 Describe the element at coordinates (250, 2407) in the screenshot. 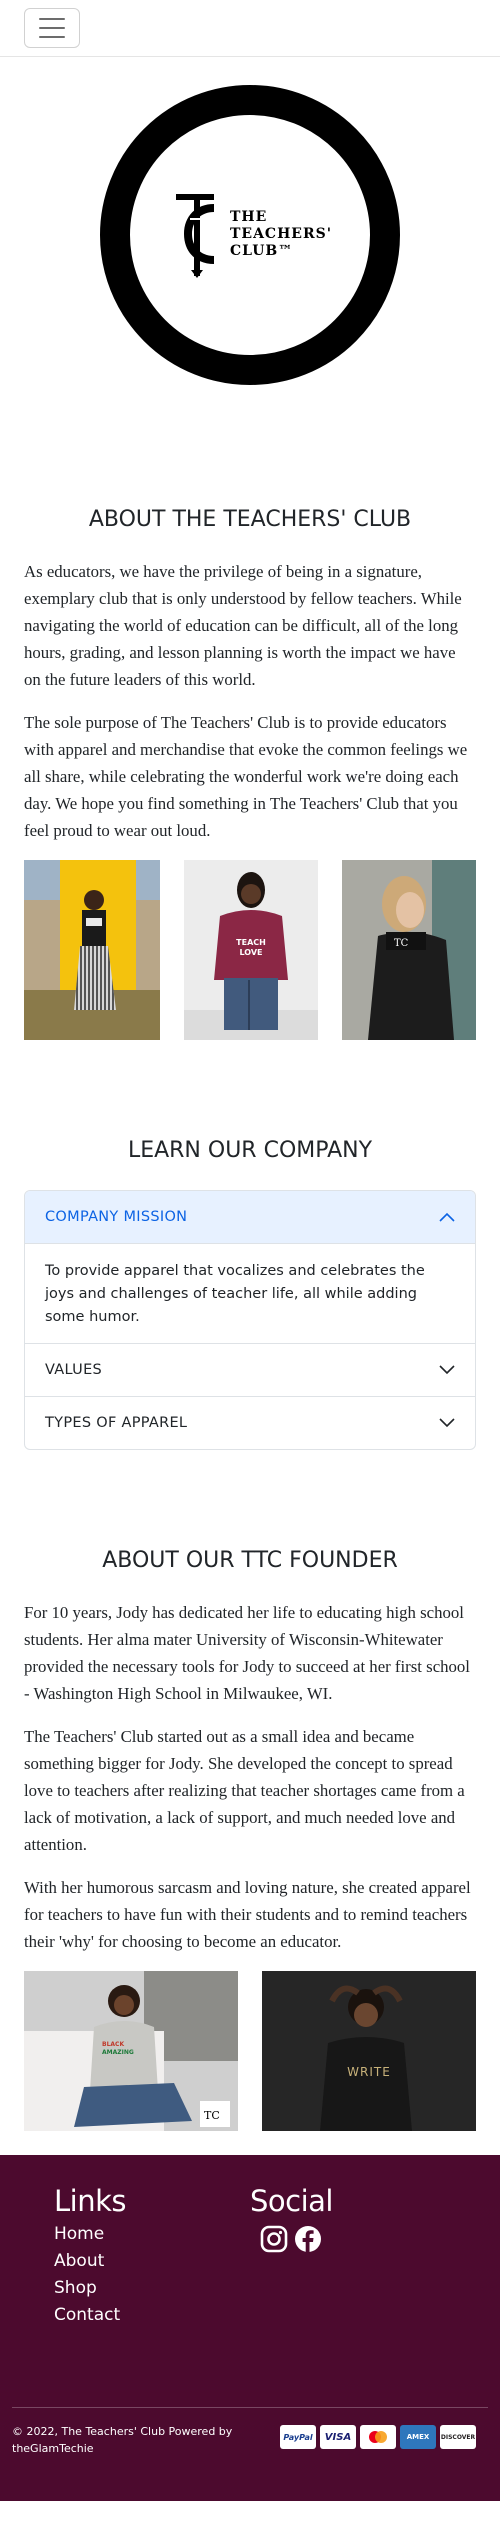

I see `footer-divider` at that location.